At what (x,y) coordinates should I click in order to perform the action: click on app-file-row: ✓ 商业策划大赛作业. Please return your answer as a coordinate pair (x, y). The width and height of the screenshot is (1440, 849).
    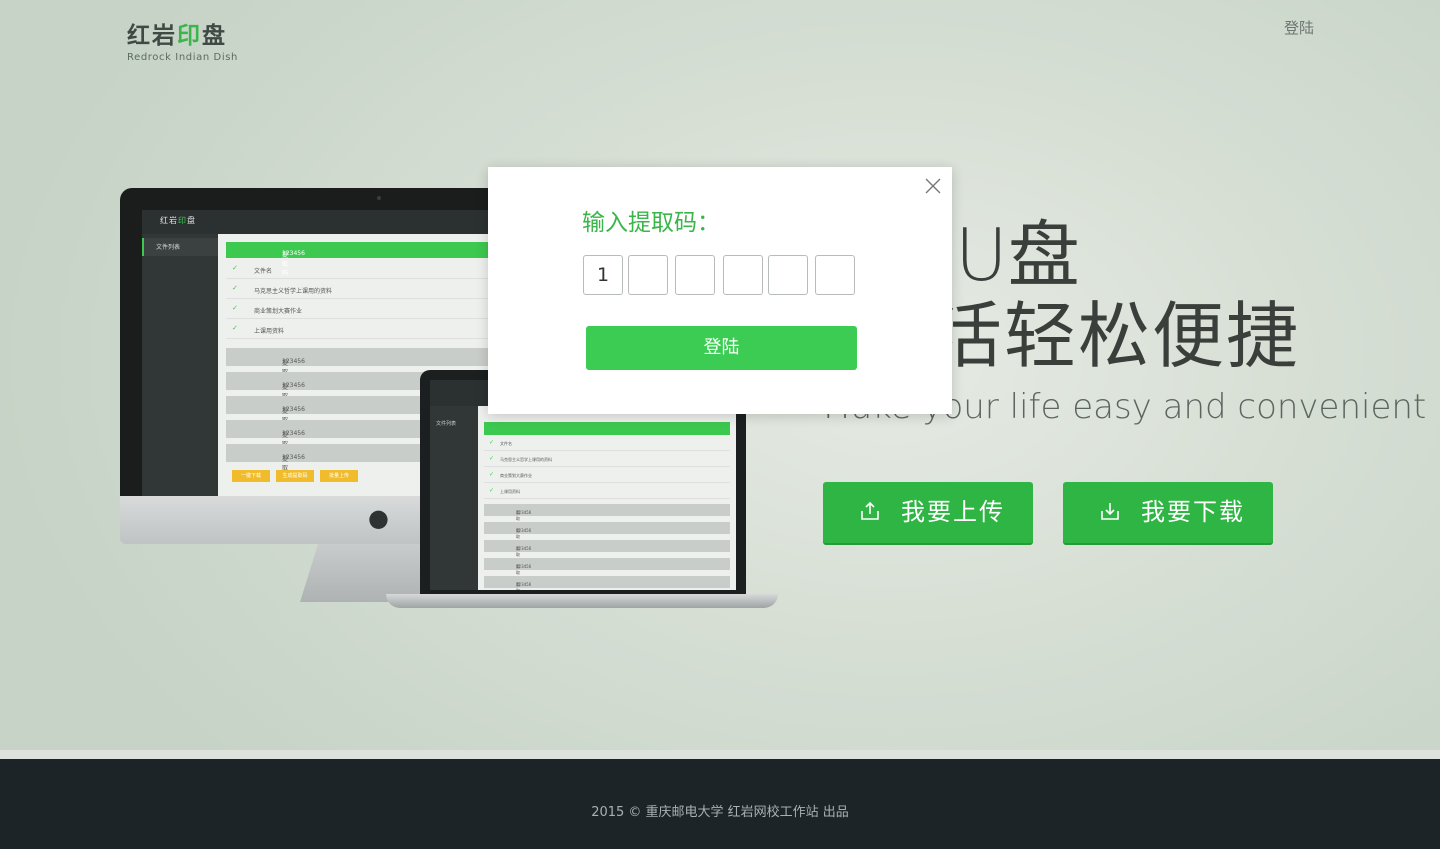
    Looking at the image, I should click on (369, 309).